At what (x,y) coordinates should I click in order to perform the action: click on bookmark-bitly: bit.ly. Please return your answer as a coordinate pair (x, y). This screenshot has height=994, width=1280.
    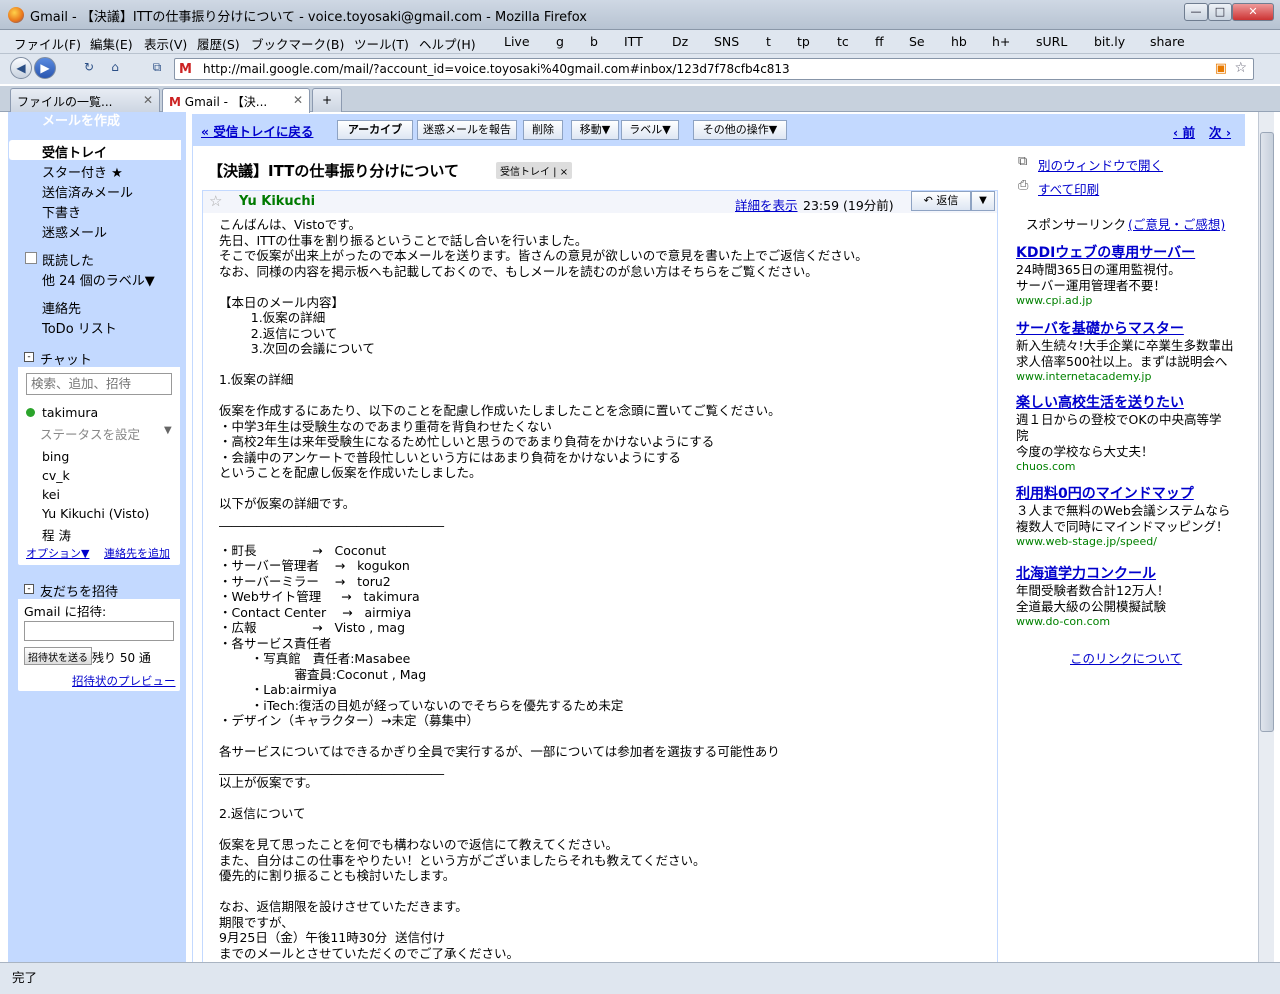
    Looking at the image, I should click on (1109, 41).